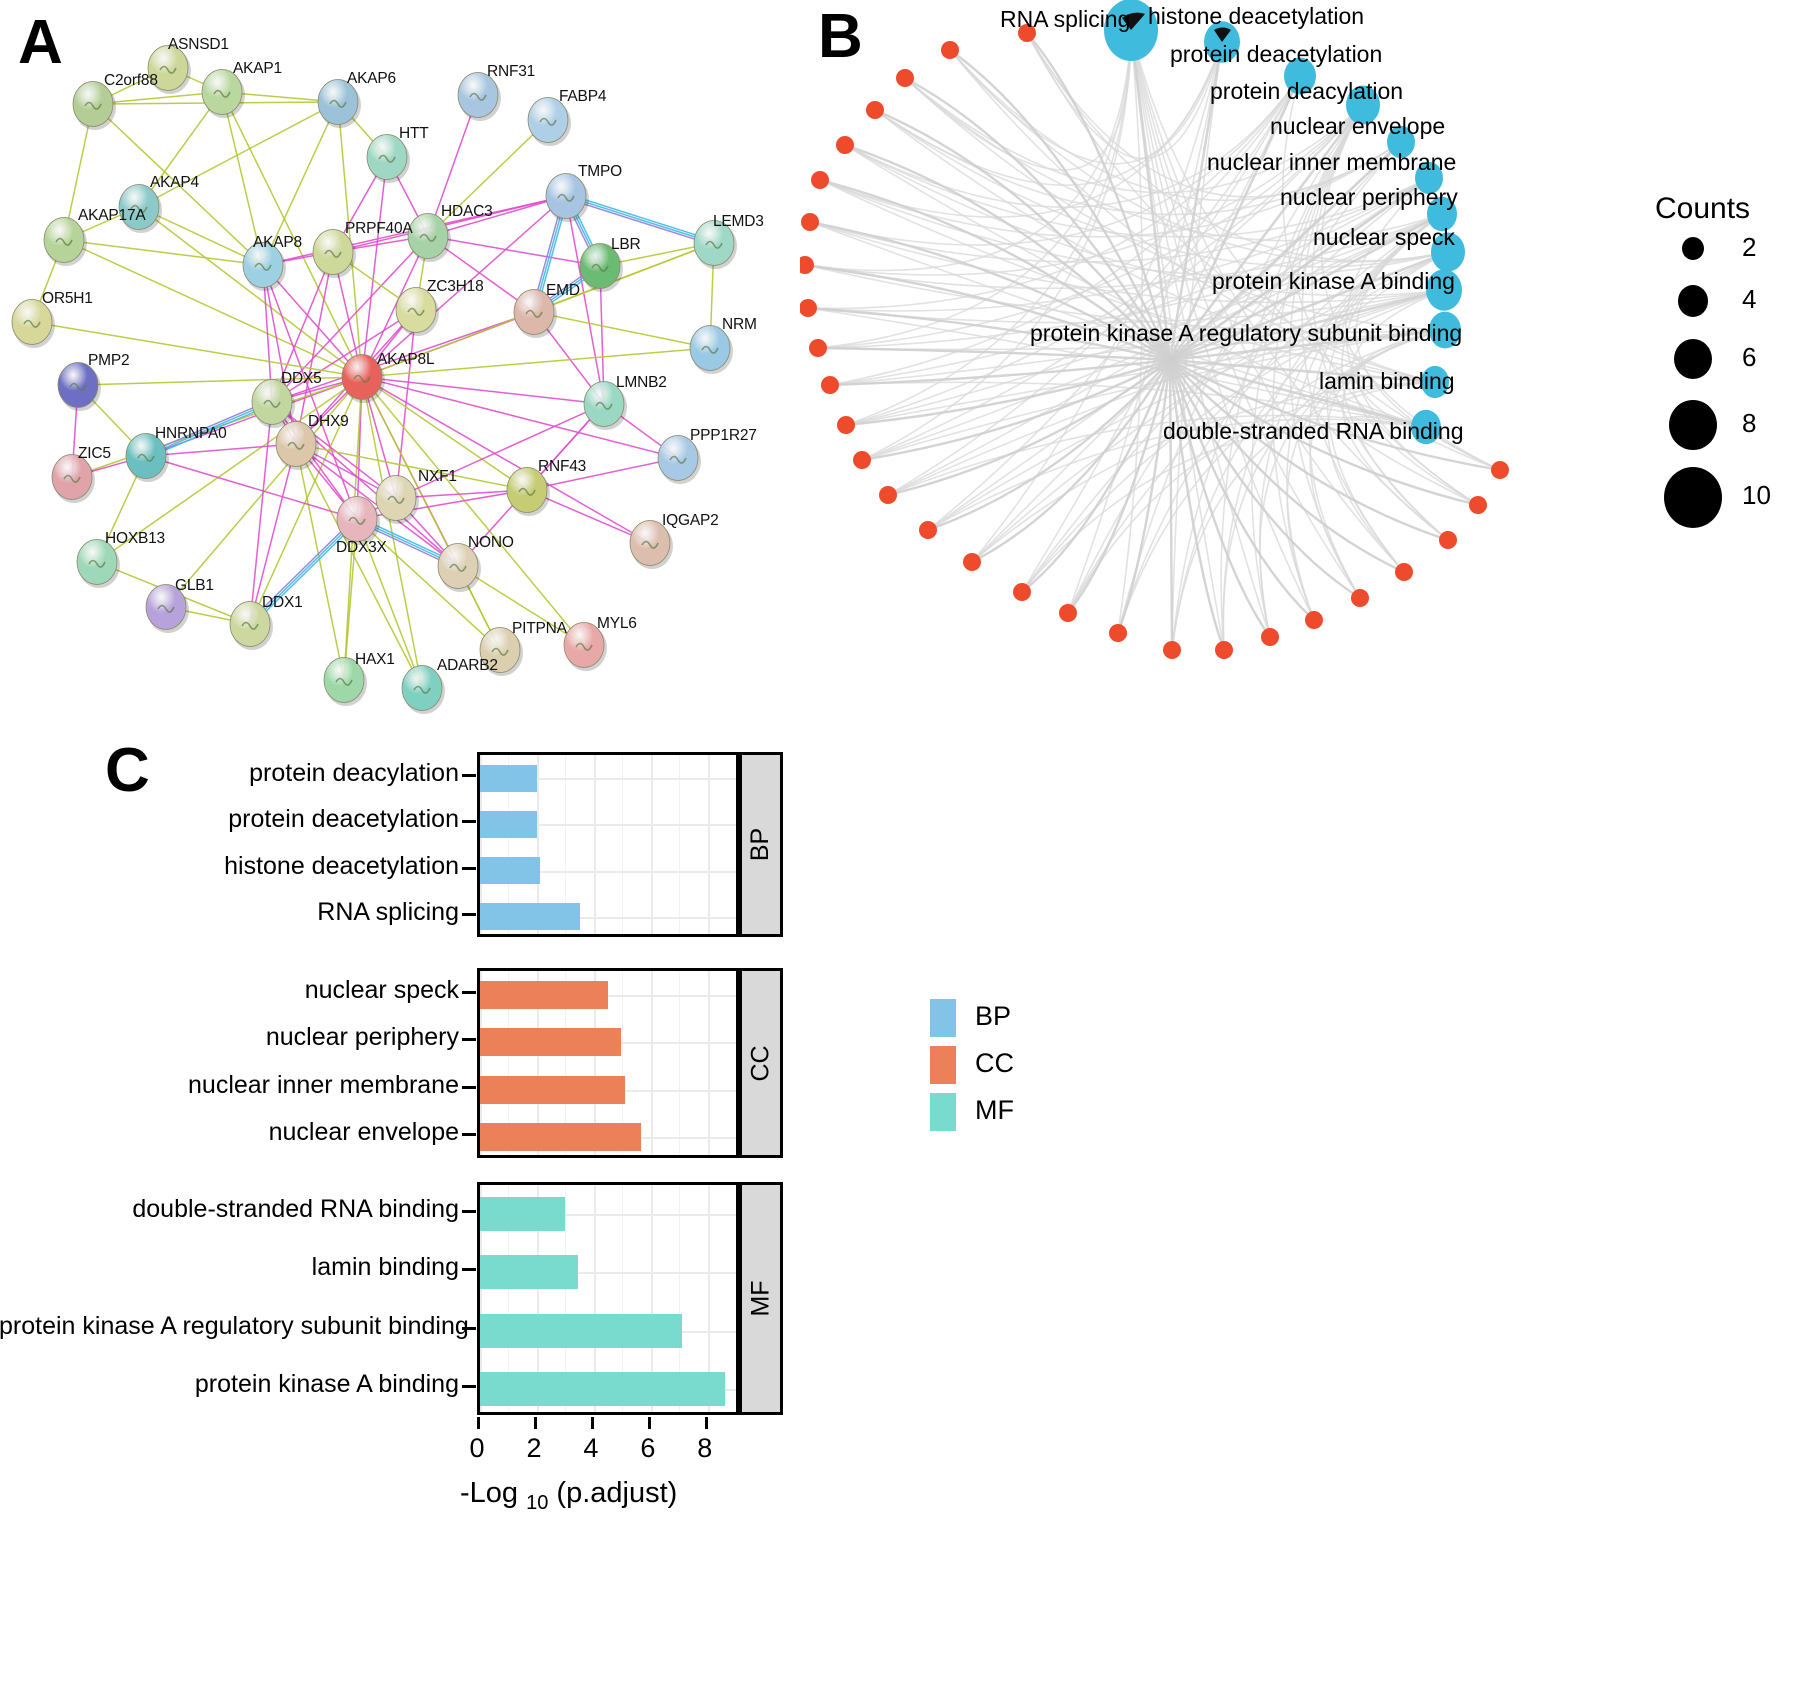 This screenshot has height=1687, width=1804. What do you see at coordinates (617, 623) in the screenshot?
I see `node-label: MYL6` at bounding box center [617, 623].